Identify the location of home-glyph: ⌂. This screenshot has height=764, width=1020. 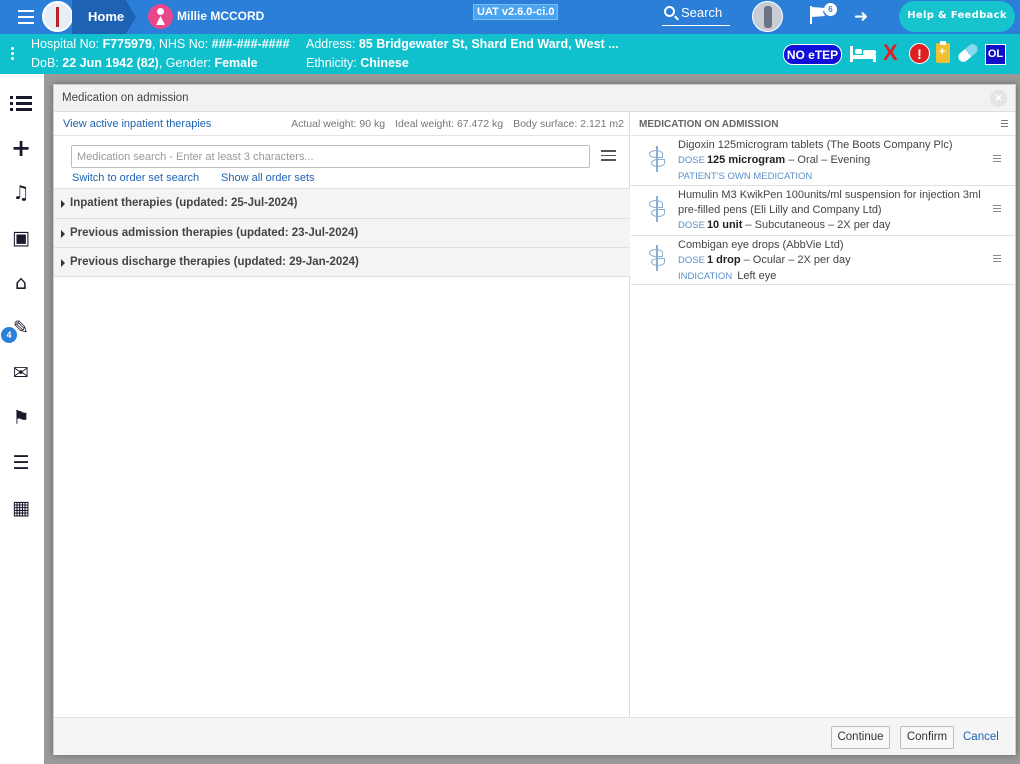
(21, 283).